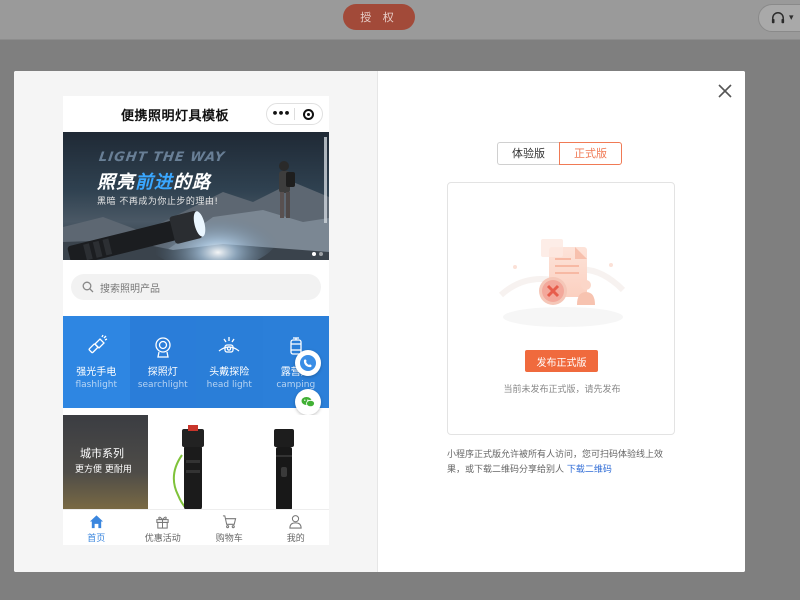  What do you see at coordinates (96, 372) in the screenshot?
I see `category-label: 强光手电` at bounding box center [96, 372].